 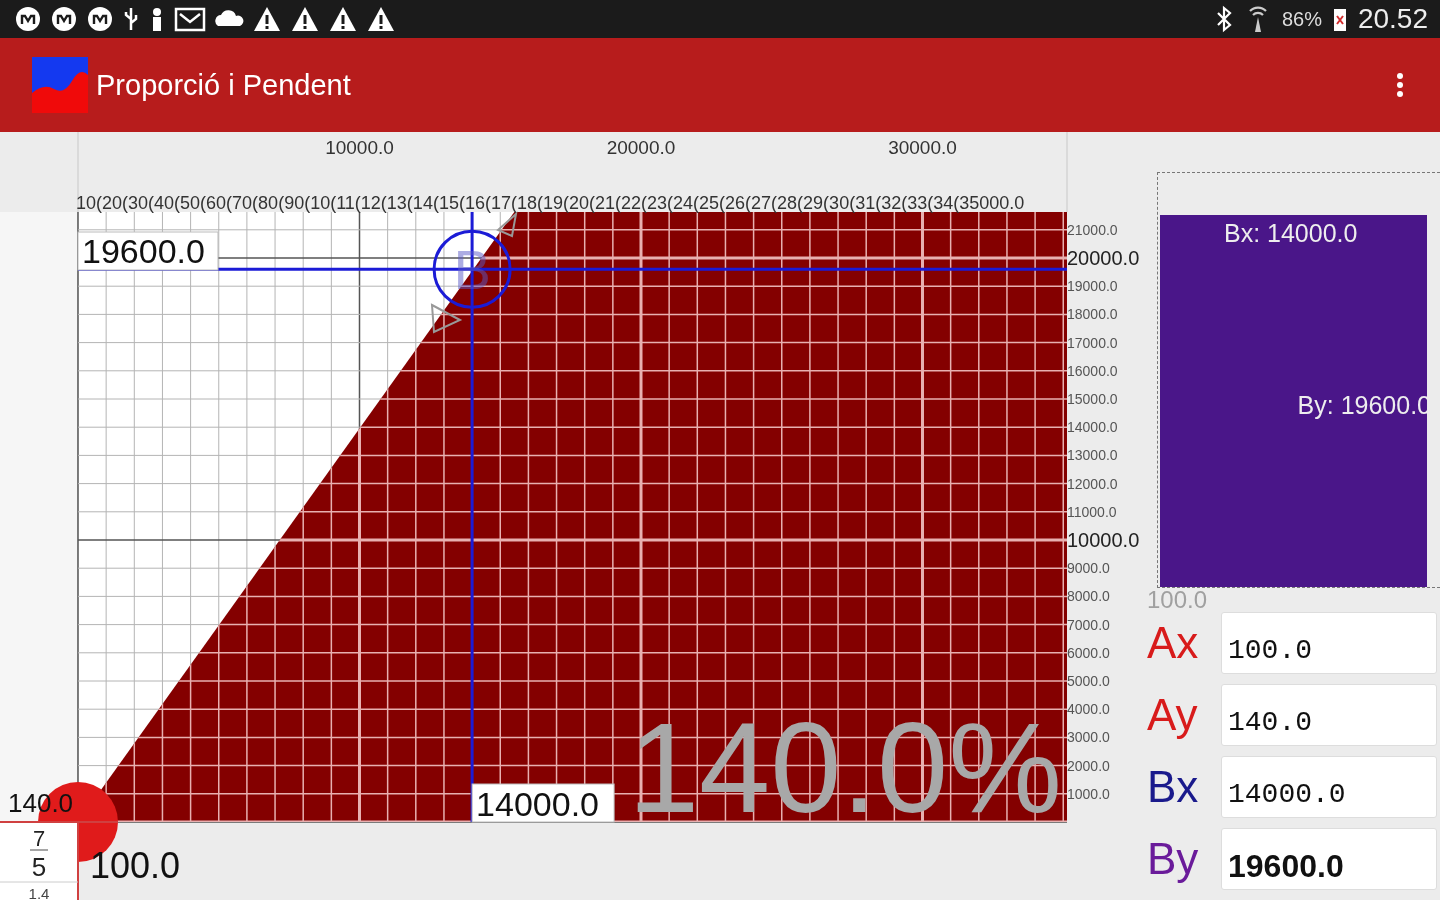 What do you see at coordinates (1092, 342) in the screenshot?
I see `y-axis-label: 17000.0` at bounding box center [1092, 342].